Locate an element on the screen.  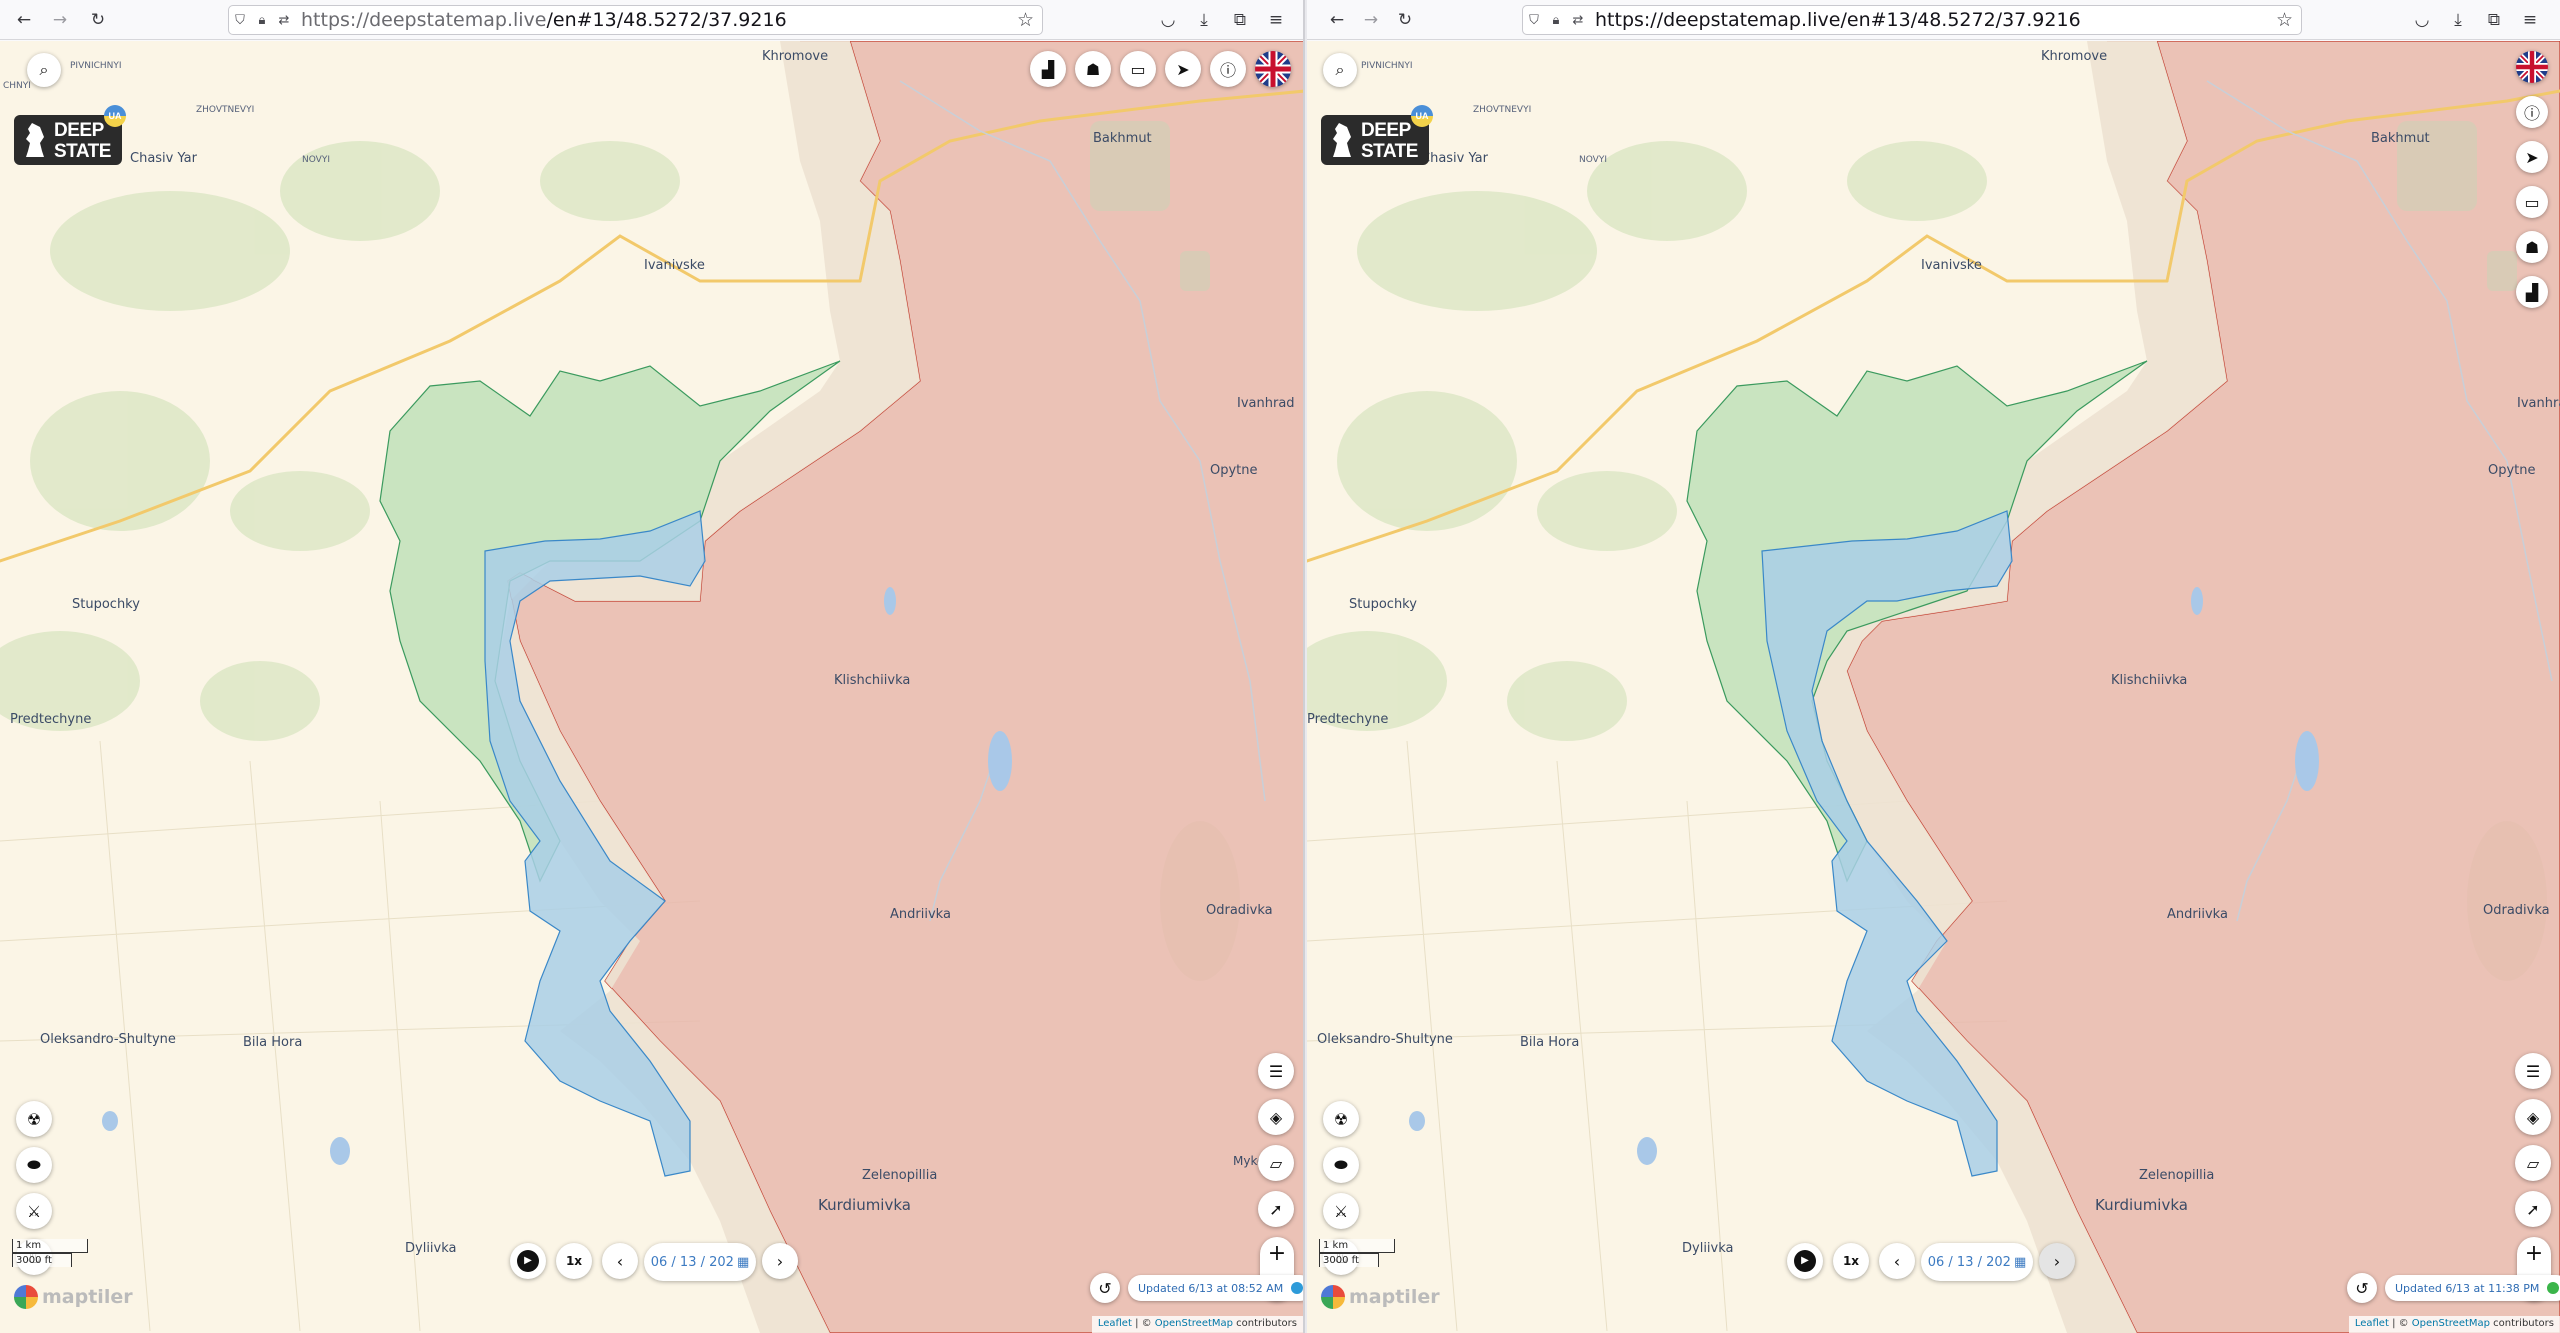
place-label: Opytne is located at coordinates (2512, 470).